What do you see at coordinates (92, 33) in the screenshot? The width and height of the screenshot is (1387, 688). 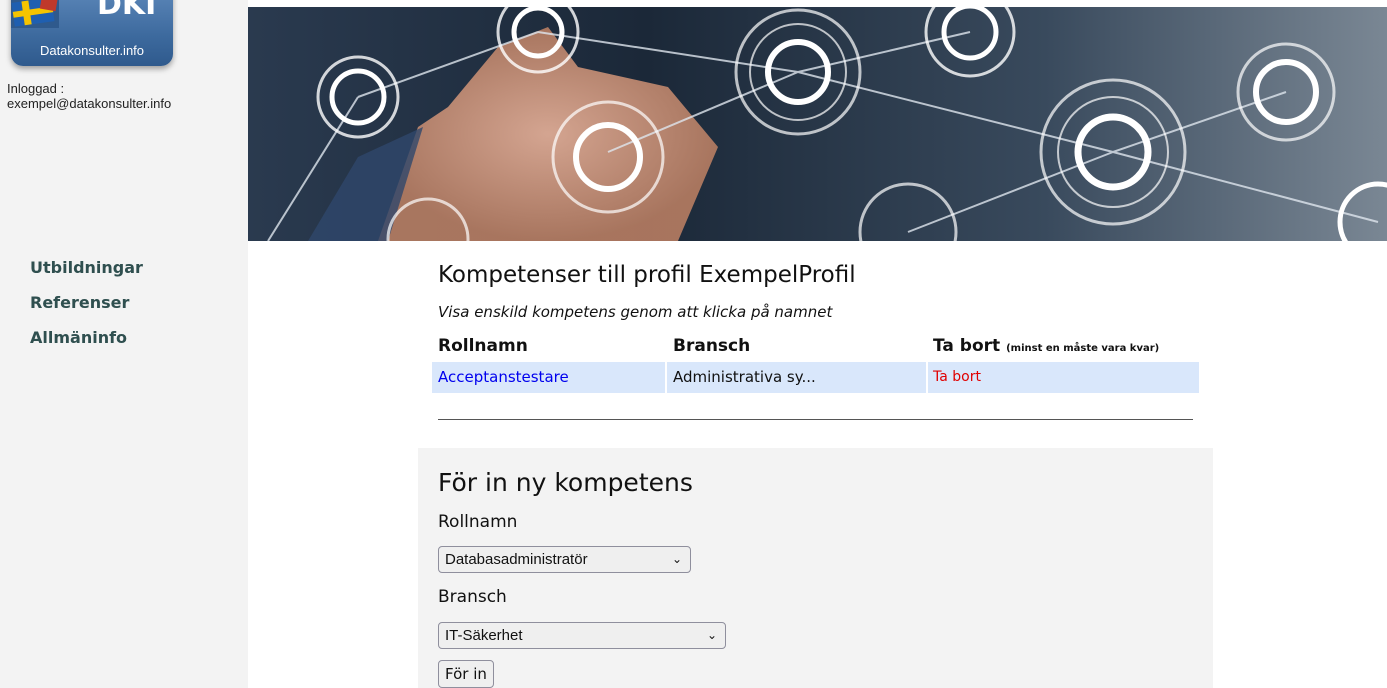 I see `site-logo: DKI Datakonsulter.info` at bounding box center [92, 33].